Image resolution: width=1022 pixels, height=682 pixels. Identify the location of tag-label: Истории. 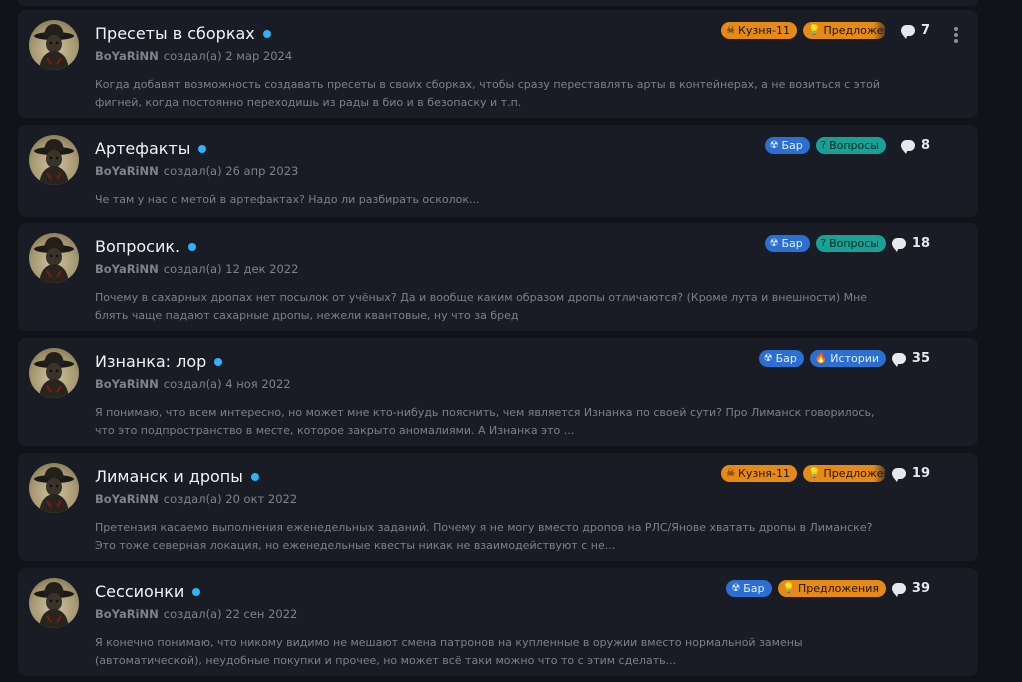
(854, 358).